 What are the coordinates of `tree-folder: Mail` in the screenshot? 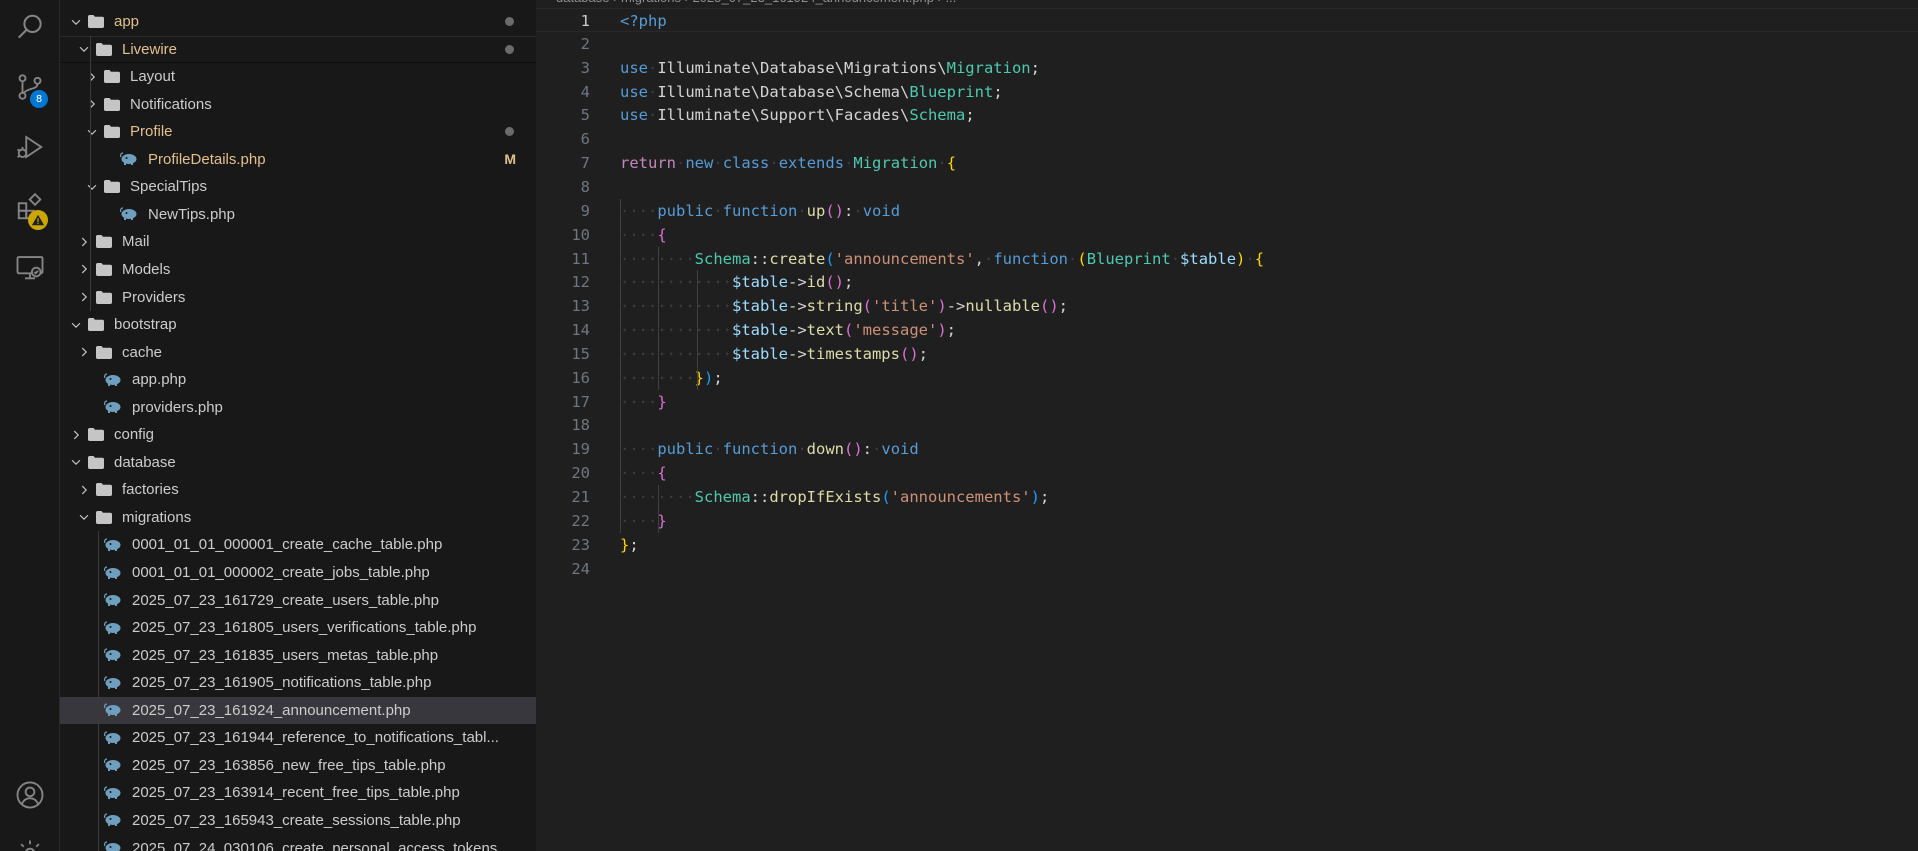 It's located at (298, 241).